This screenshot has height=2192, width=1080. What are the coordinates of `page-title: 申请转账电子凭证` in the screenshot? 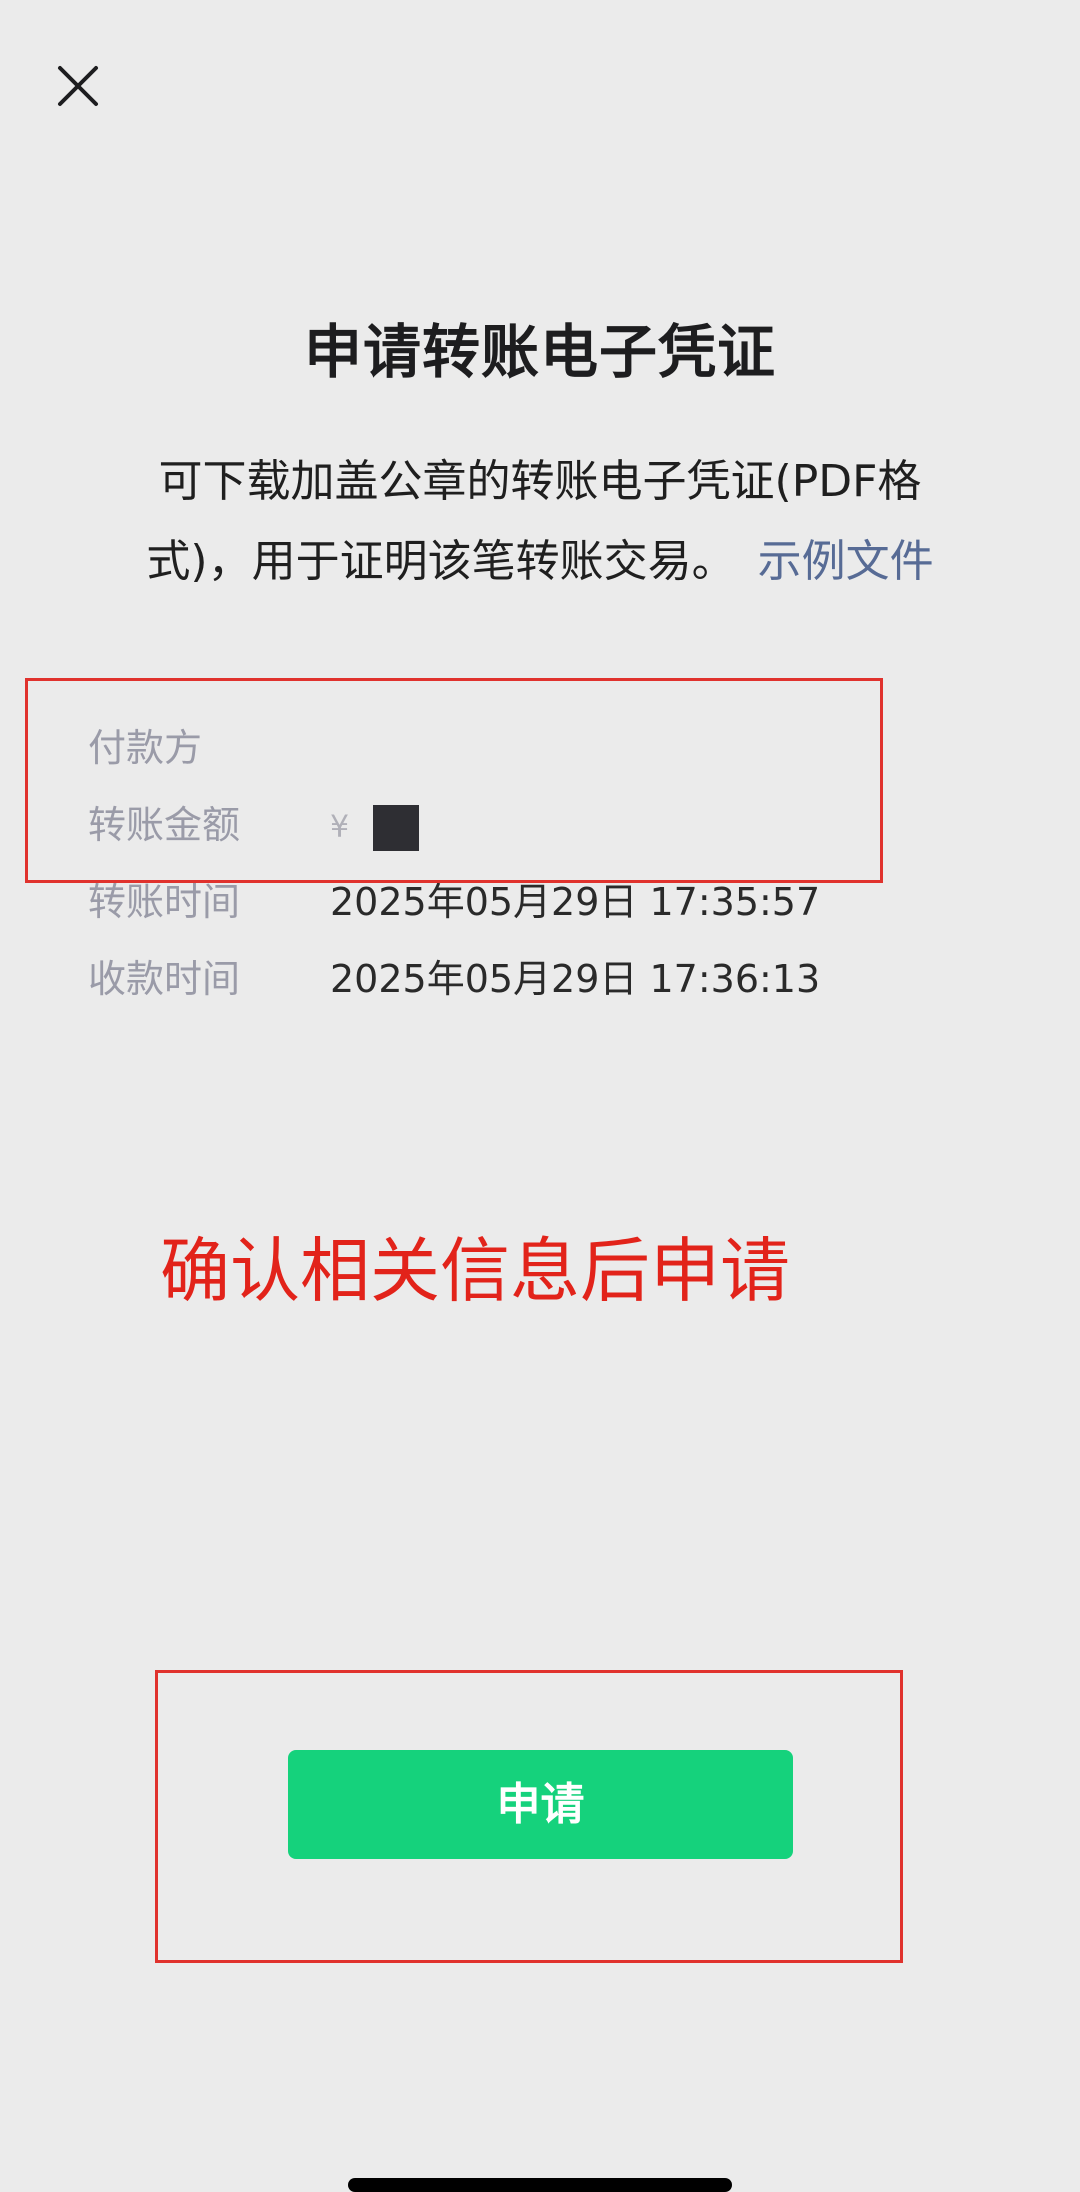 It's located at (539, 352).